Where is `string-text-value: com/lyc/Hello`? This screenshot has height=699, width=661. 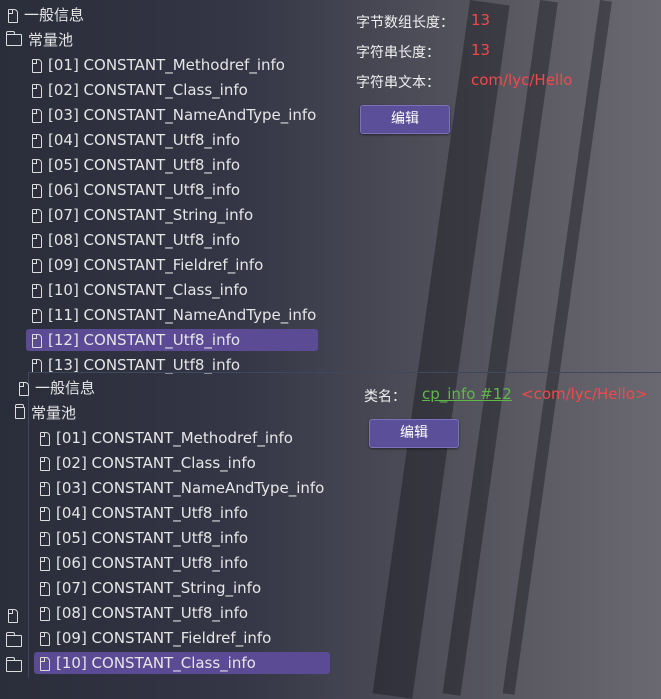
string-text-value: com/lyc/Hello is located at coordinates (522, 80).